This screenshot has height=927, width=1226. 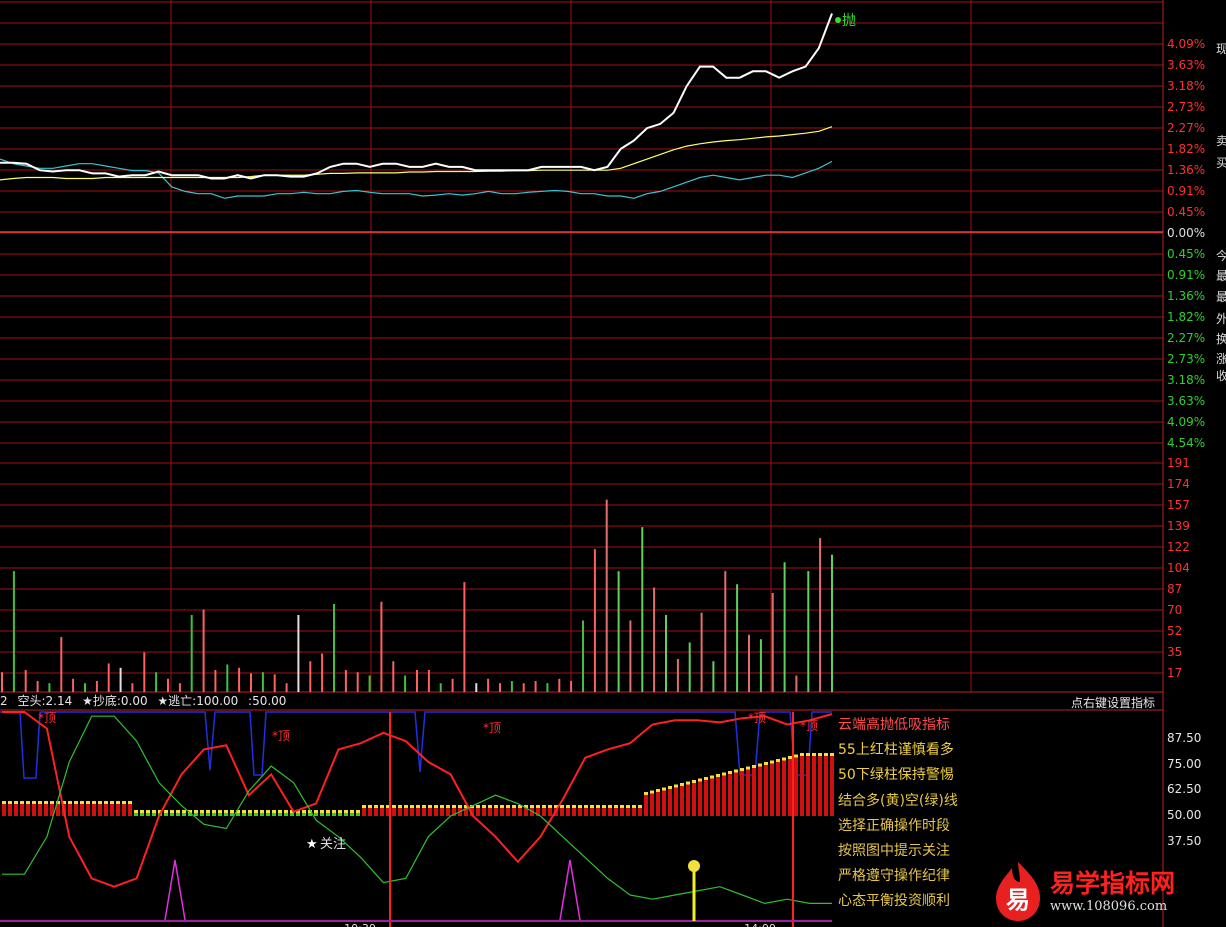 What do you see at coordinates (1113, 883) in the screenshot?
I see `watermark-title: 易学指标网` at bounding box center [1113, 883].